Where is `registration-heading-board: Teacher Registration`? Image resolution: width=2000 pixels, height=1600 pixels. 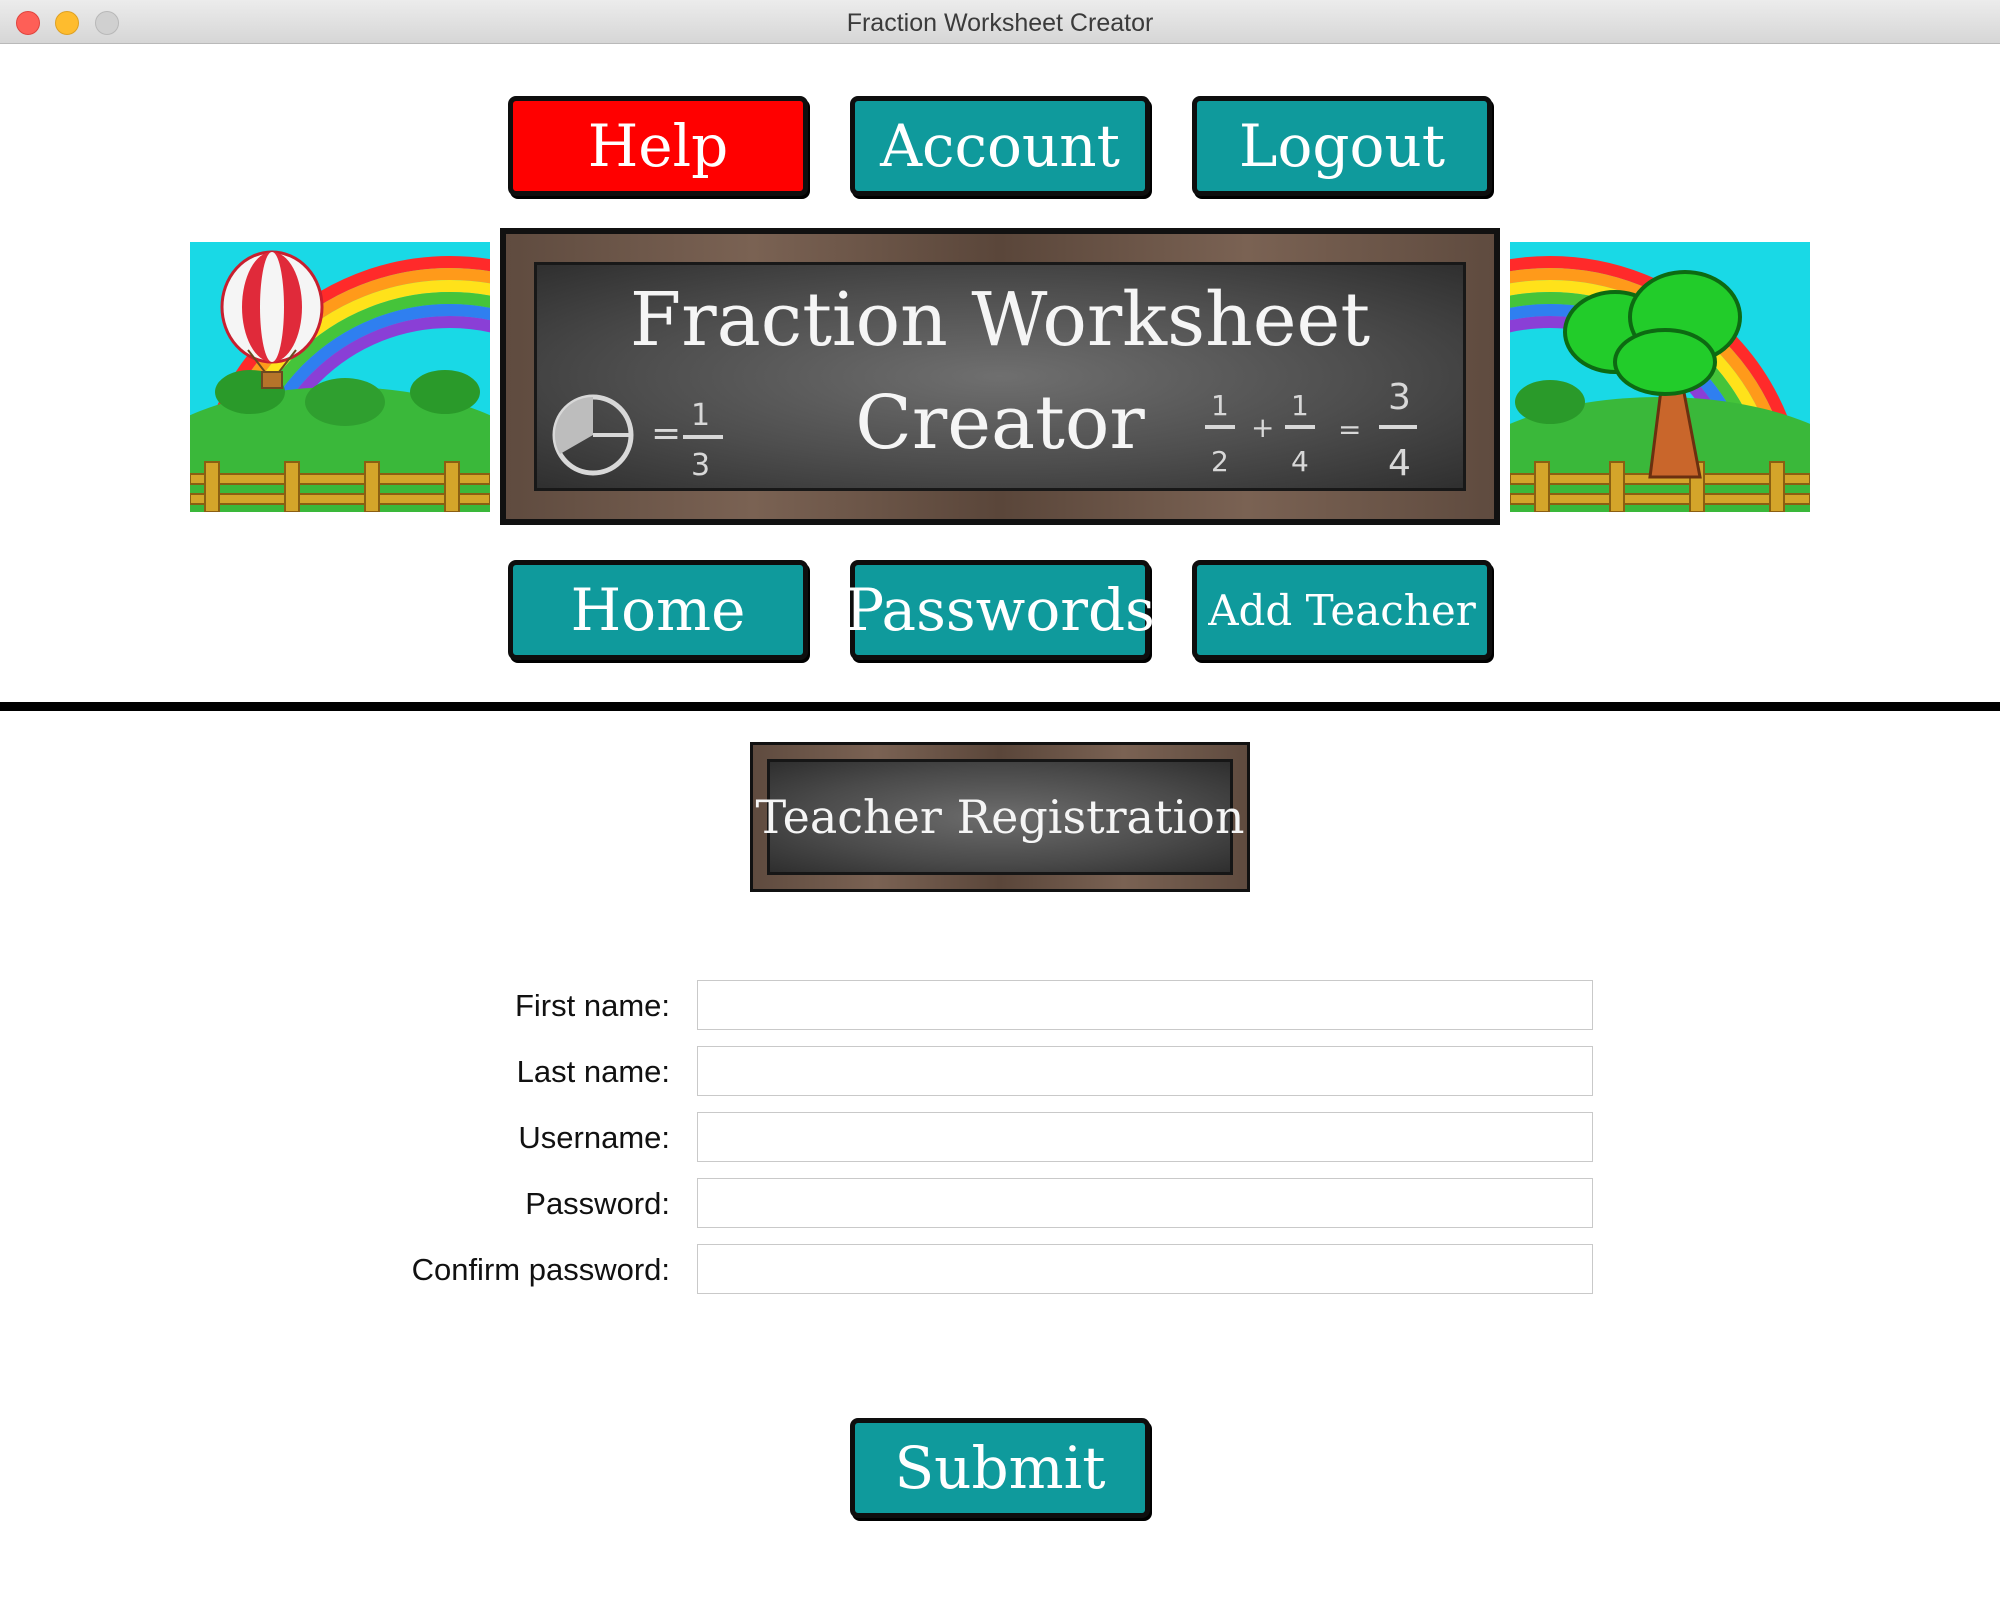
registration-heading-board: Teacher Registration is located at coordinates (1000, 817).